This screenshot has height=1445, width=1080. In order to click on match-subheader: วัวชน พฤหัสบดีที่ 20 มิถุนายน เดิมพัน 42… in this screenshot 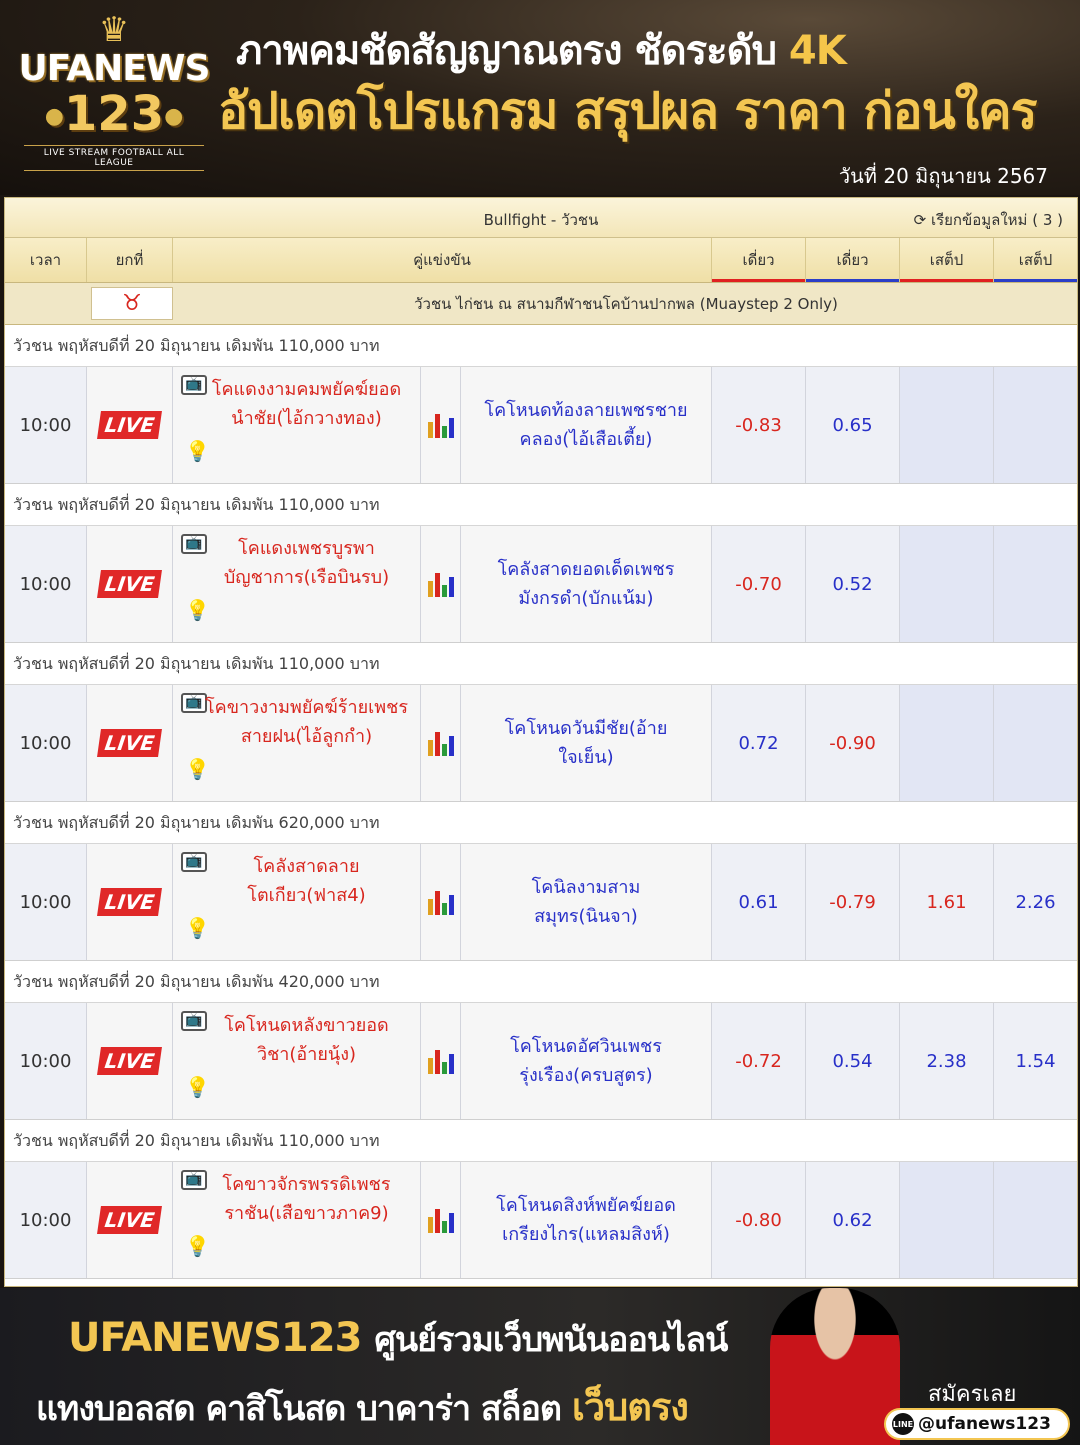, I will do `click(541, 982)`.